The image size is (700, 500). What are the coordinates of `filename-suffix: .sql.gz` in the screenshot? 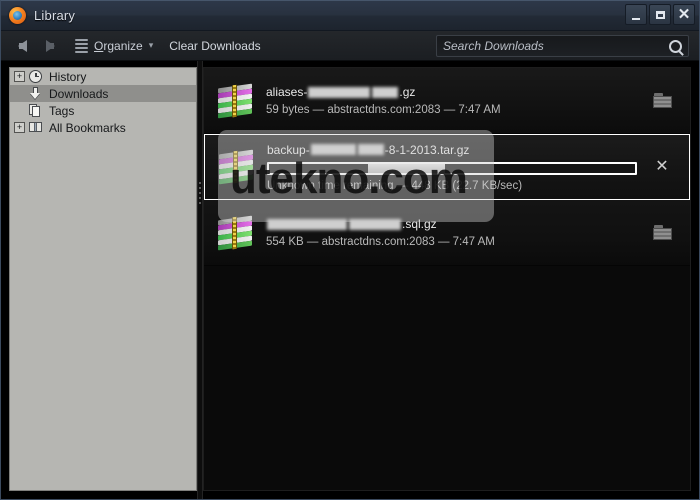 It's located at (419, 224).